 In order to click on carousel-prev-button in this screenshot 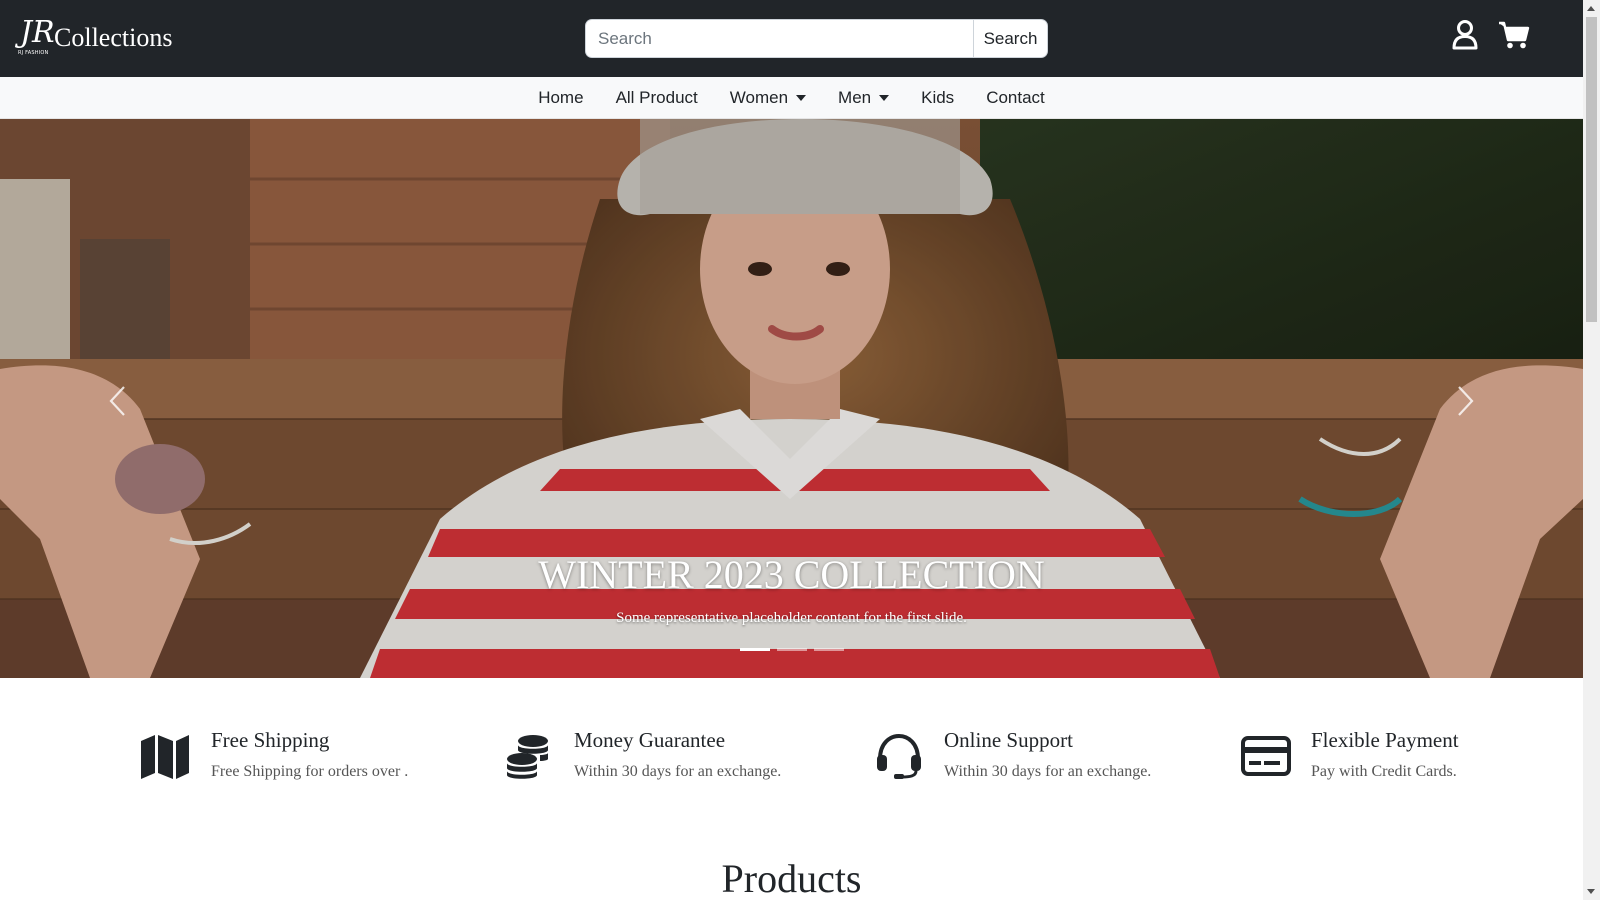, I will do `click(118, 401)`.